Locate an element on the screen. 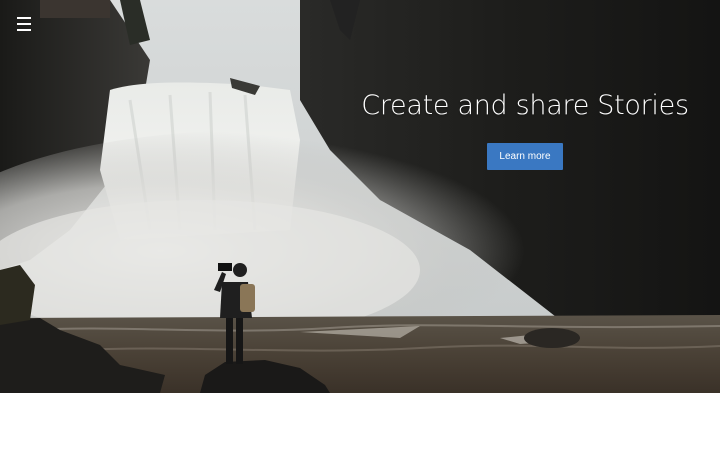  hero-title: Create and share Stories is located at coordinates (525, 105).